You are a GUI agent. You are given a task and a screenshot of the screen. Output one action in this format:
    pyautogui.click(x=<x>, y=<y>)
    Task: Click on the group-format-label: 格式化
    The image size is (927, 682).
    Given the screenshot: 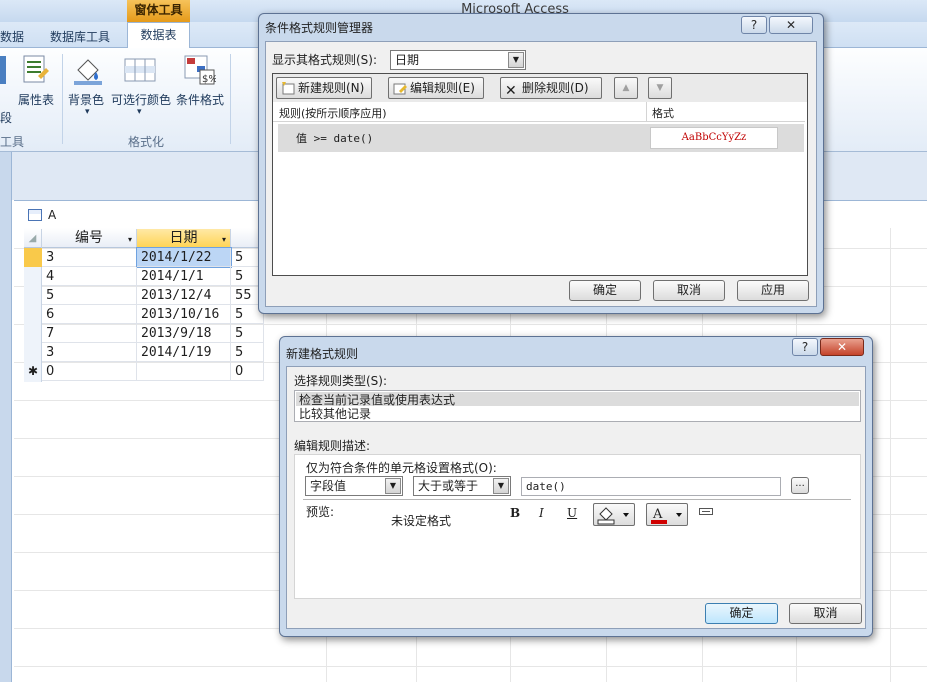 What is the action you would take?
    pyautogui.click(x=146, y=142)
    